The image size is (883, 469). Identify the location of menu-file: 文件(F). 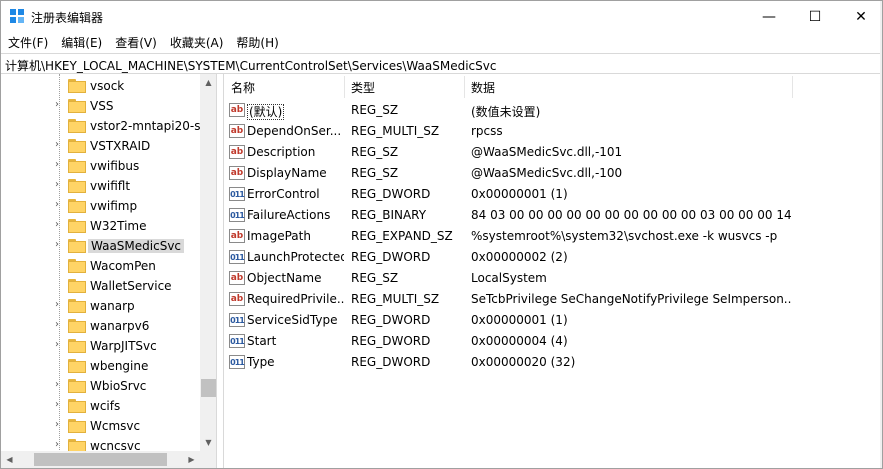
(27, 42).